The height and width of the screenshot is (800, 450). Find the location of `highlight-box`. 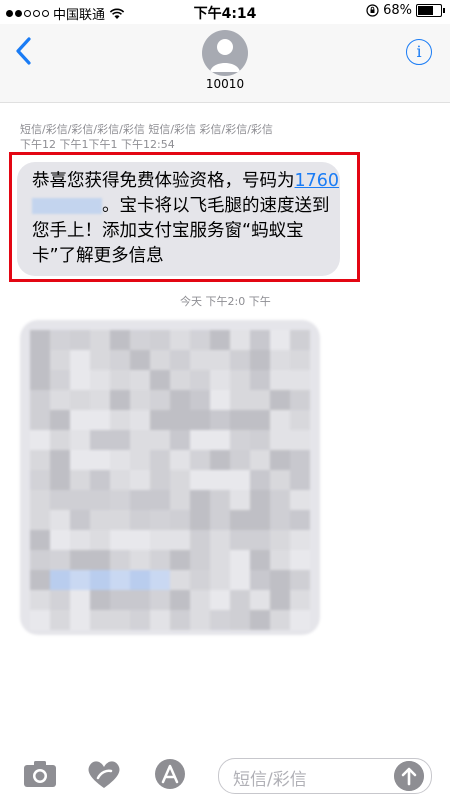

highlight-box is located at coordinates (184, 217).